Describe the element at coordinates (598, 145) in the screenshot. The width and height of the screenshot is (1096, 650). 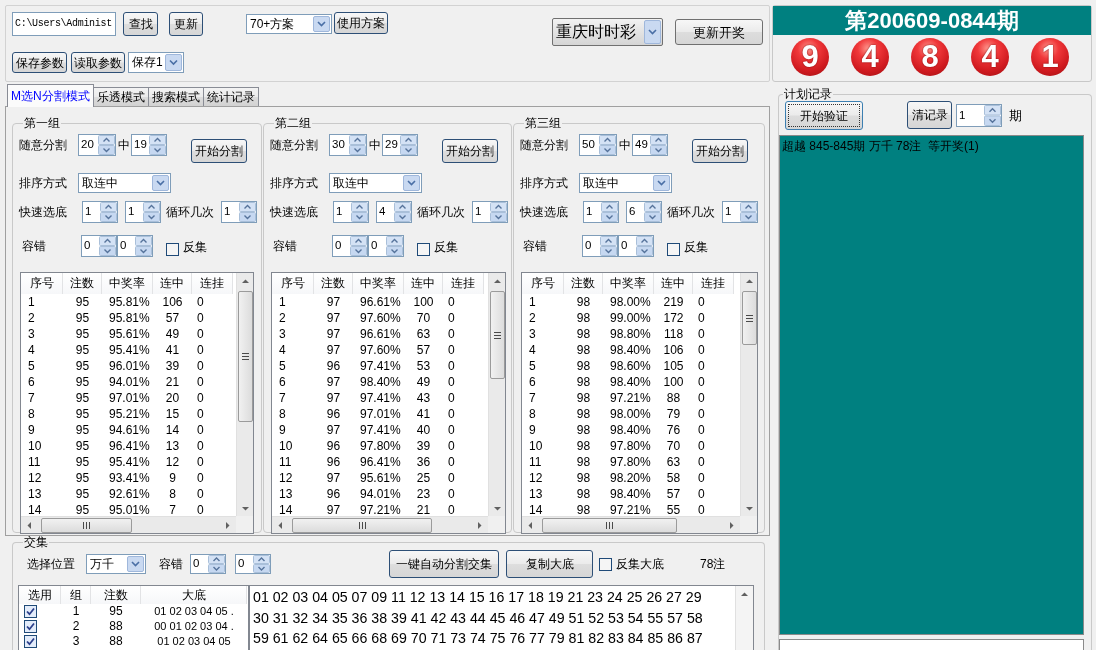
I see `number-spinner: 50` at that location.